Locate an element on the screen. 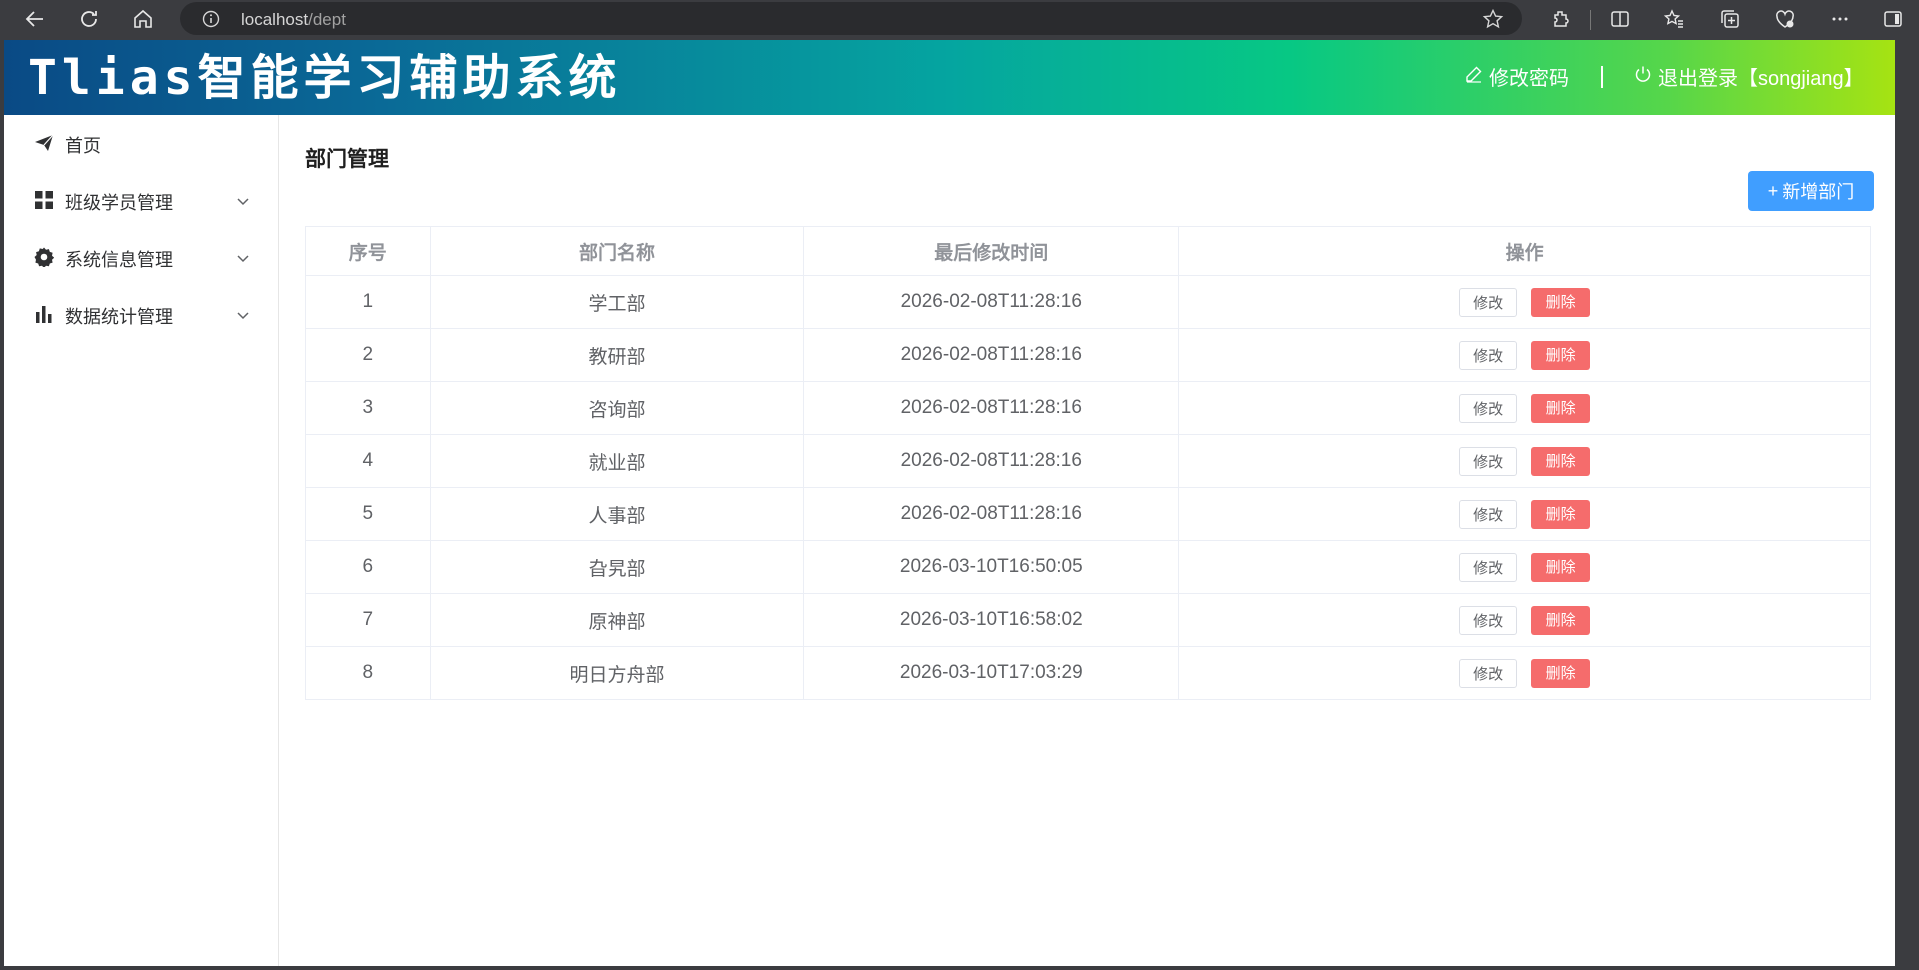  url-text: localhost/dept is located at coordinates (293, 20).